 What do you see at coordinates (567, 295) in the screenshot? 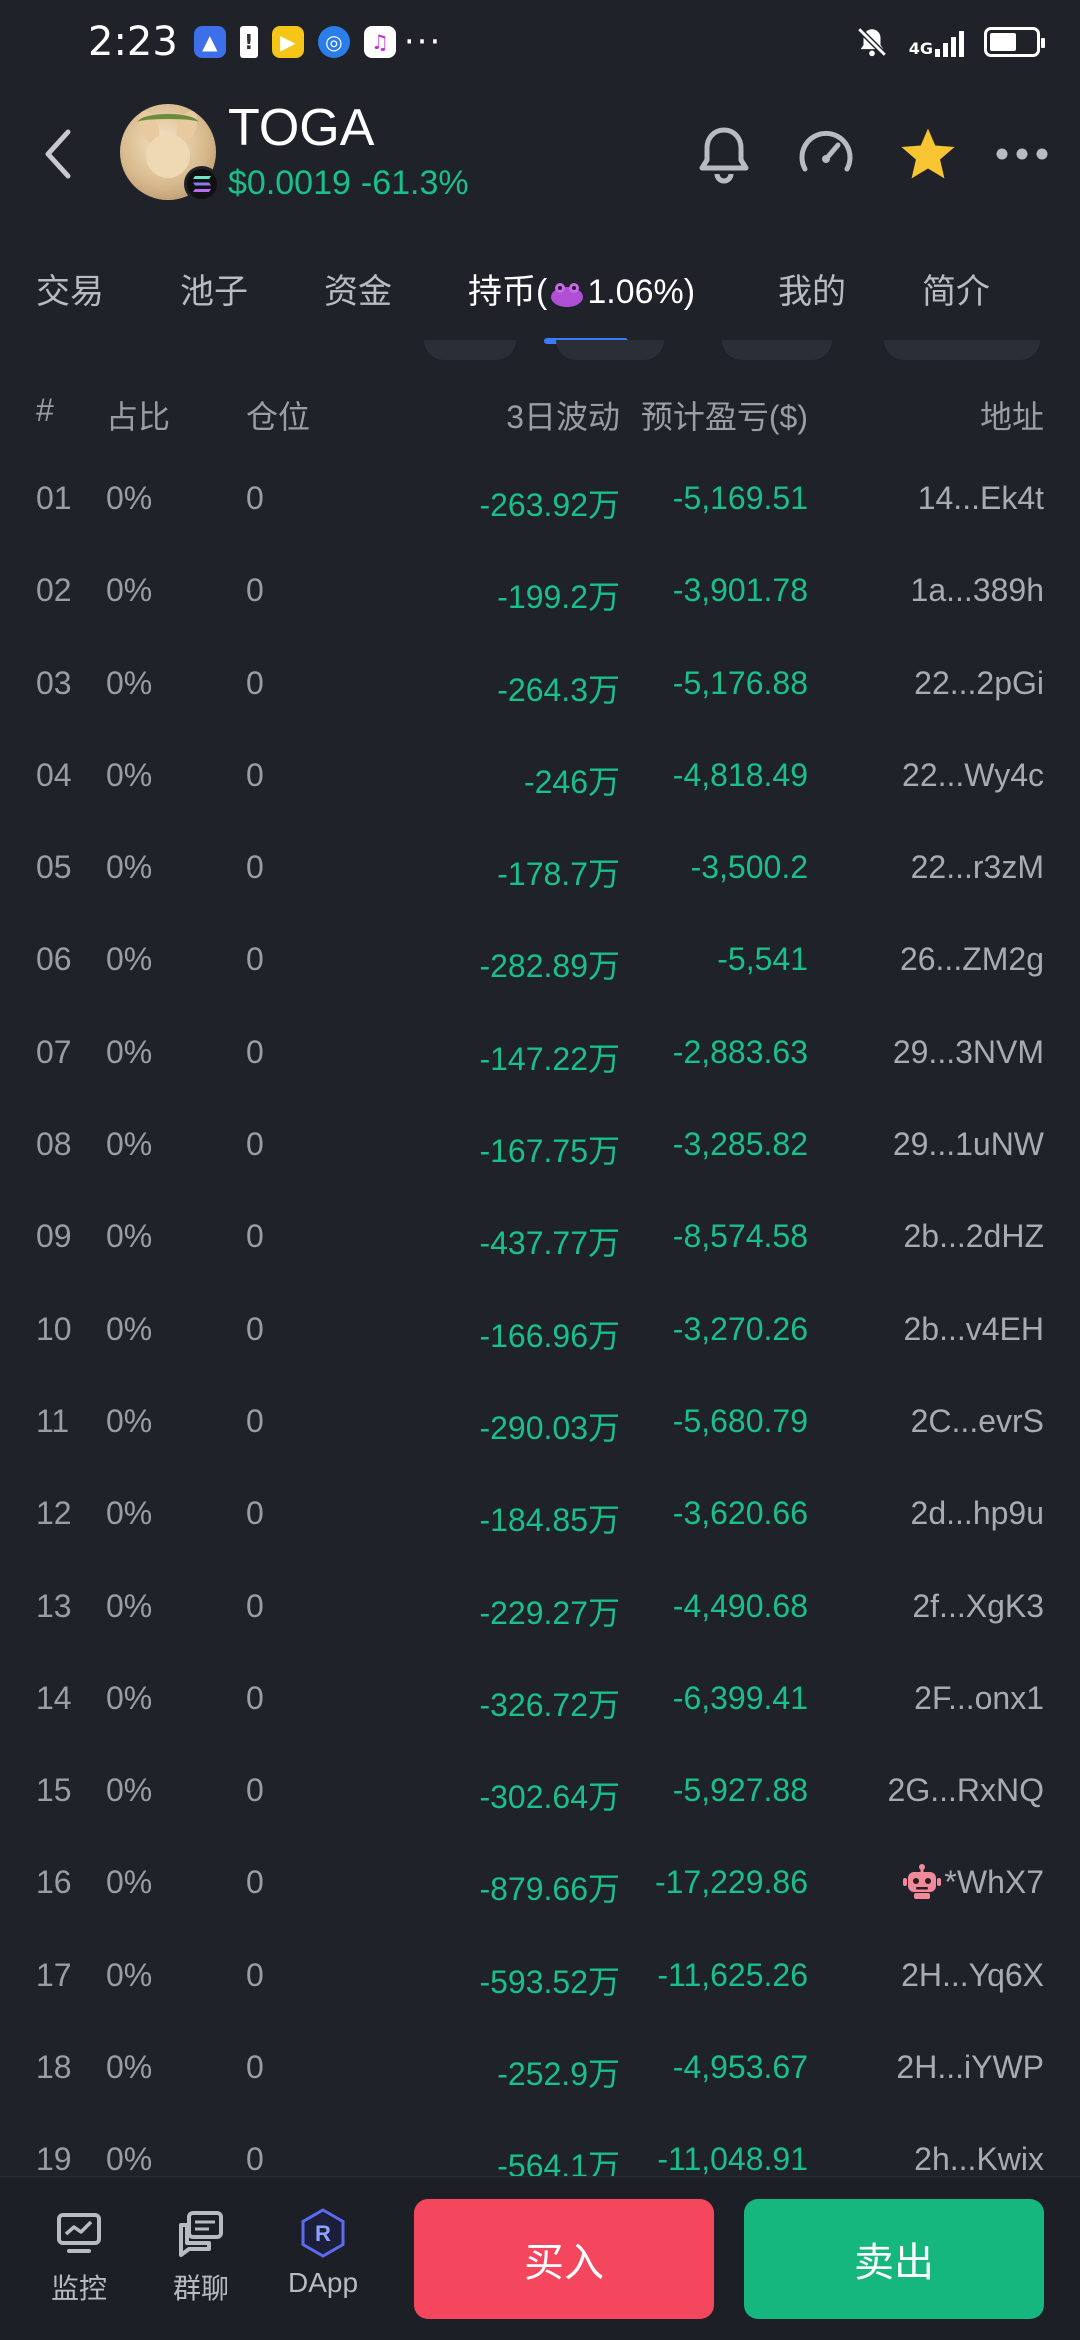
I see `frog-icon` at bounding box center [567, 295].